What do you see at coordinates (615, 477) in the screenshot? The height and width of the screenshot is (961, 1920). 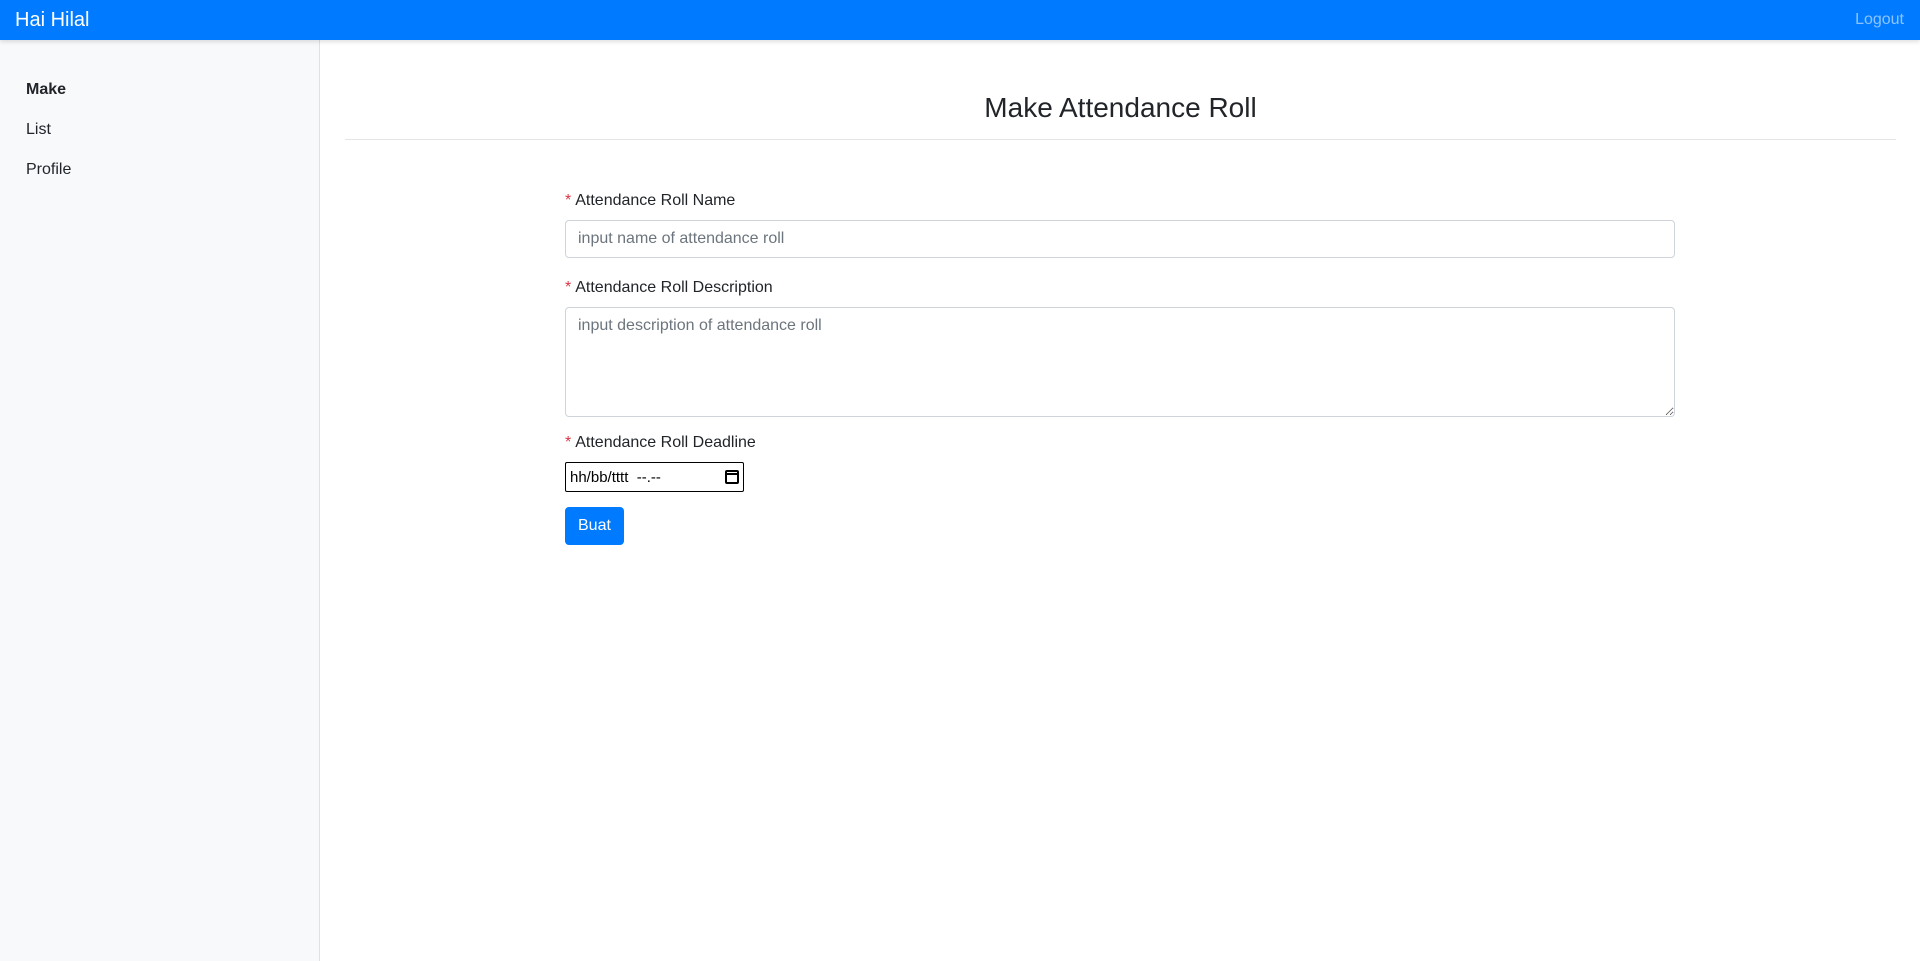 I see `deadline-input-text: hh/bb/tttt --.--` at bounding box center [615, 477].